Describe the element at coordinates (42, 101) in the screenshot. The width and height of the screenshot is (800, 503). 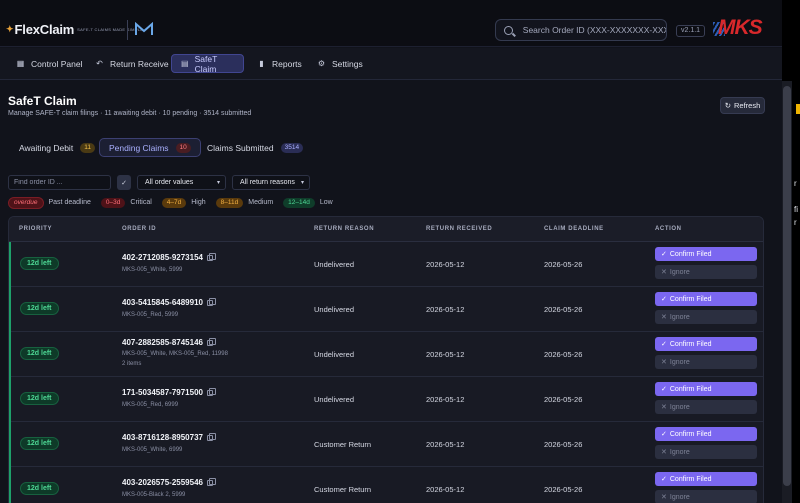
I see `page-title: SafeT Claim` at that location.